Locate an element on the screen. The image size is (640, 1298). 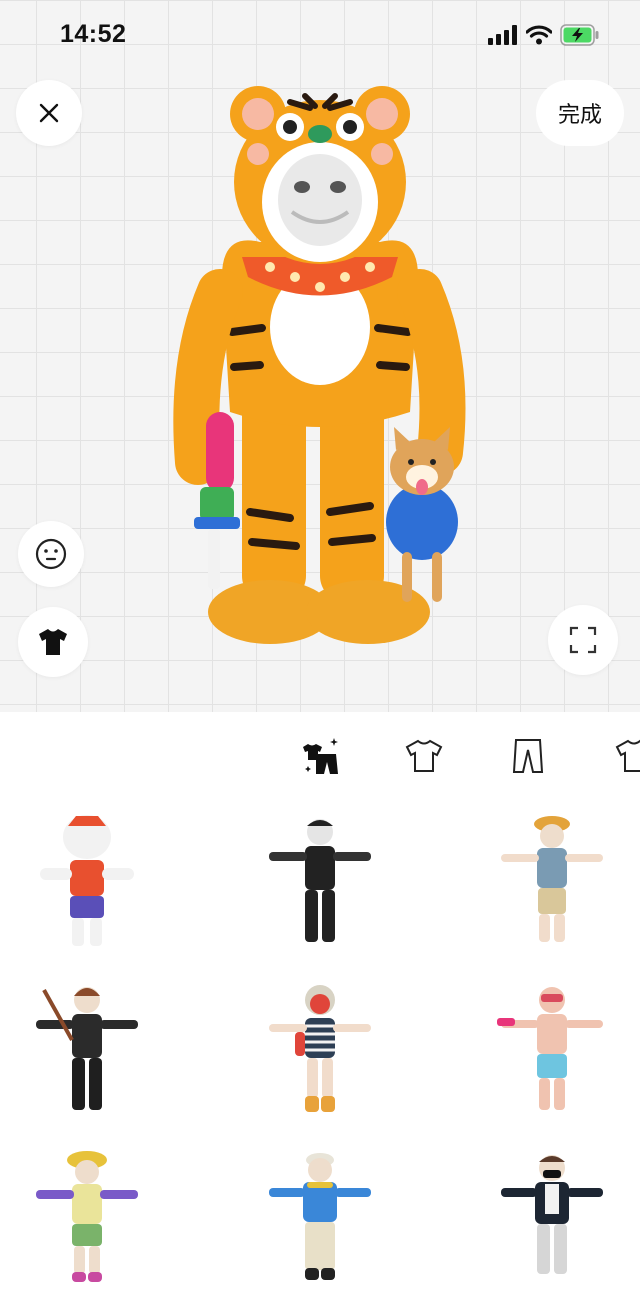
status-time: 14:52 is located at coordinates (93, 34).